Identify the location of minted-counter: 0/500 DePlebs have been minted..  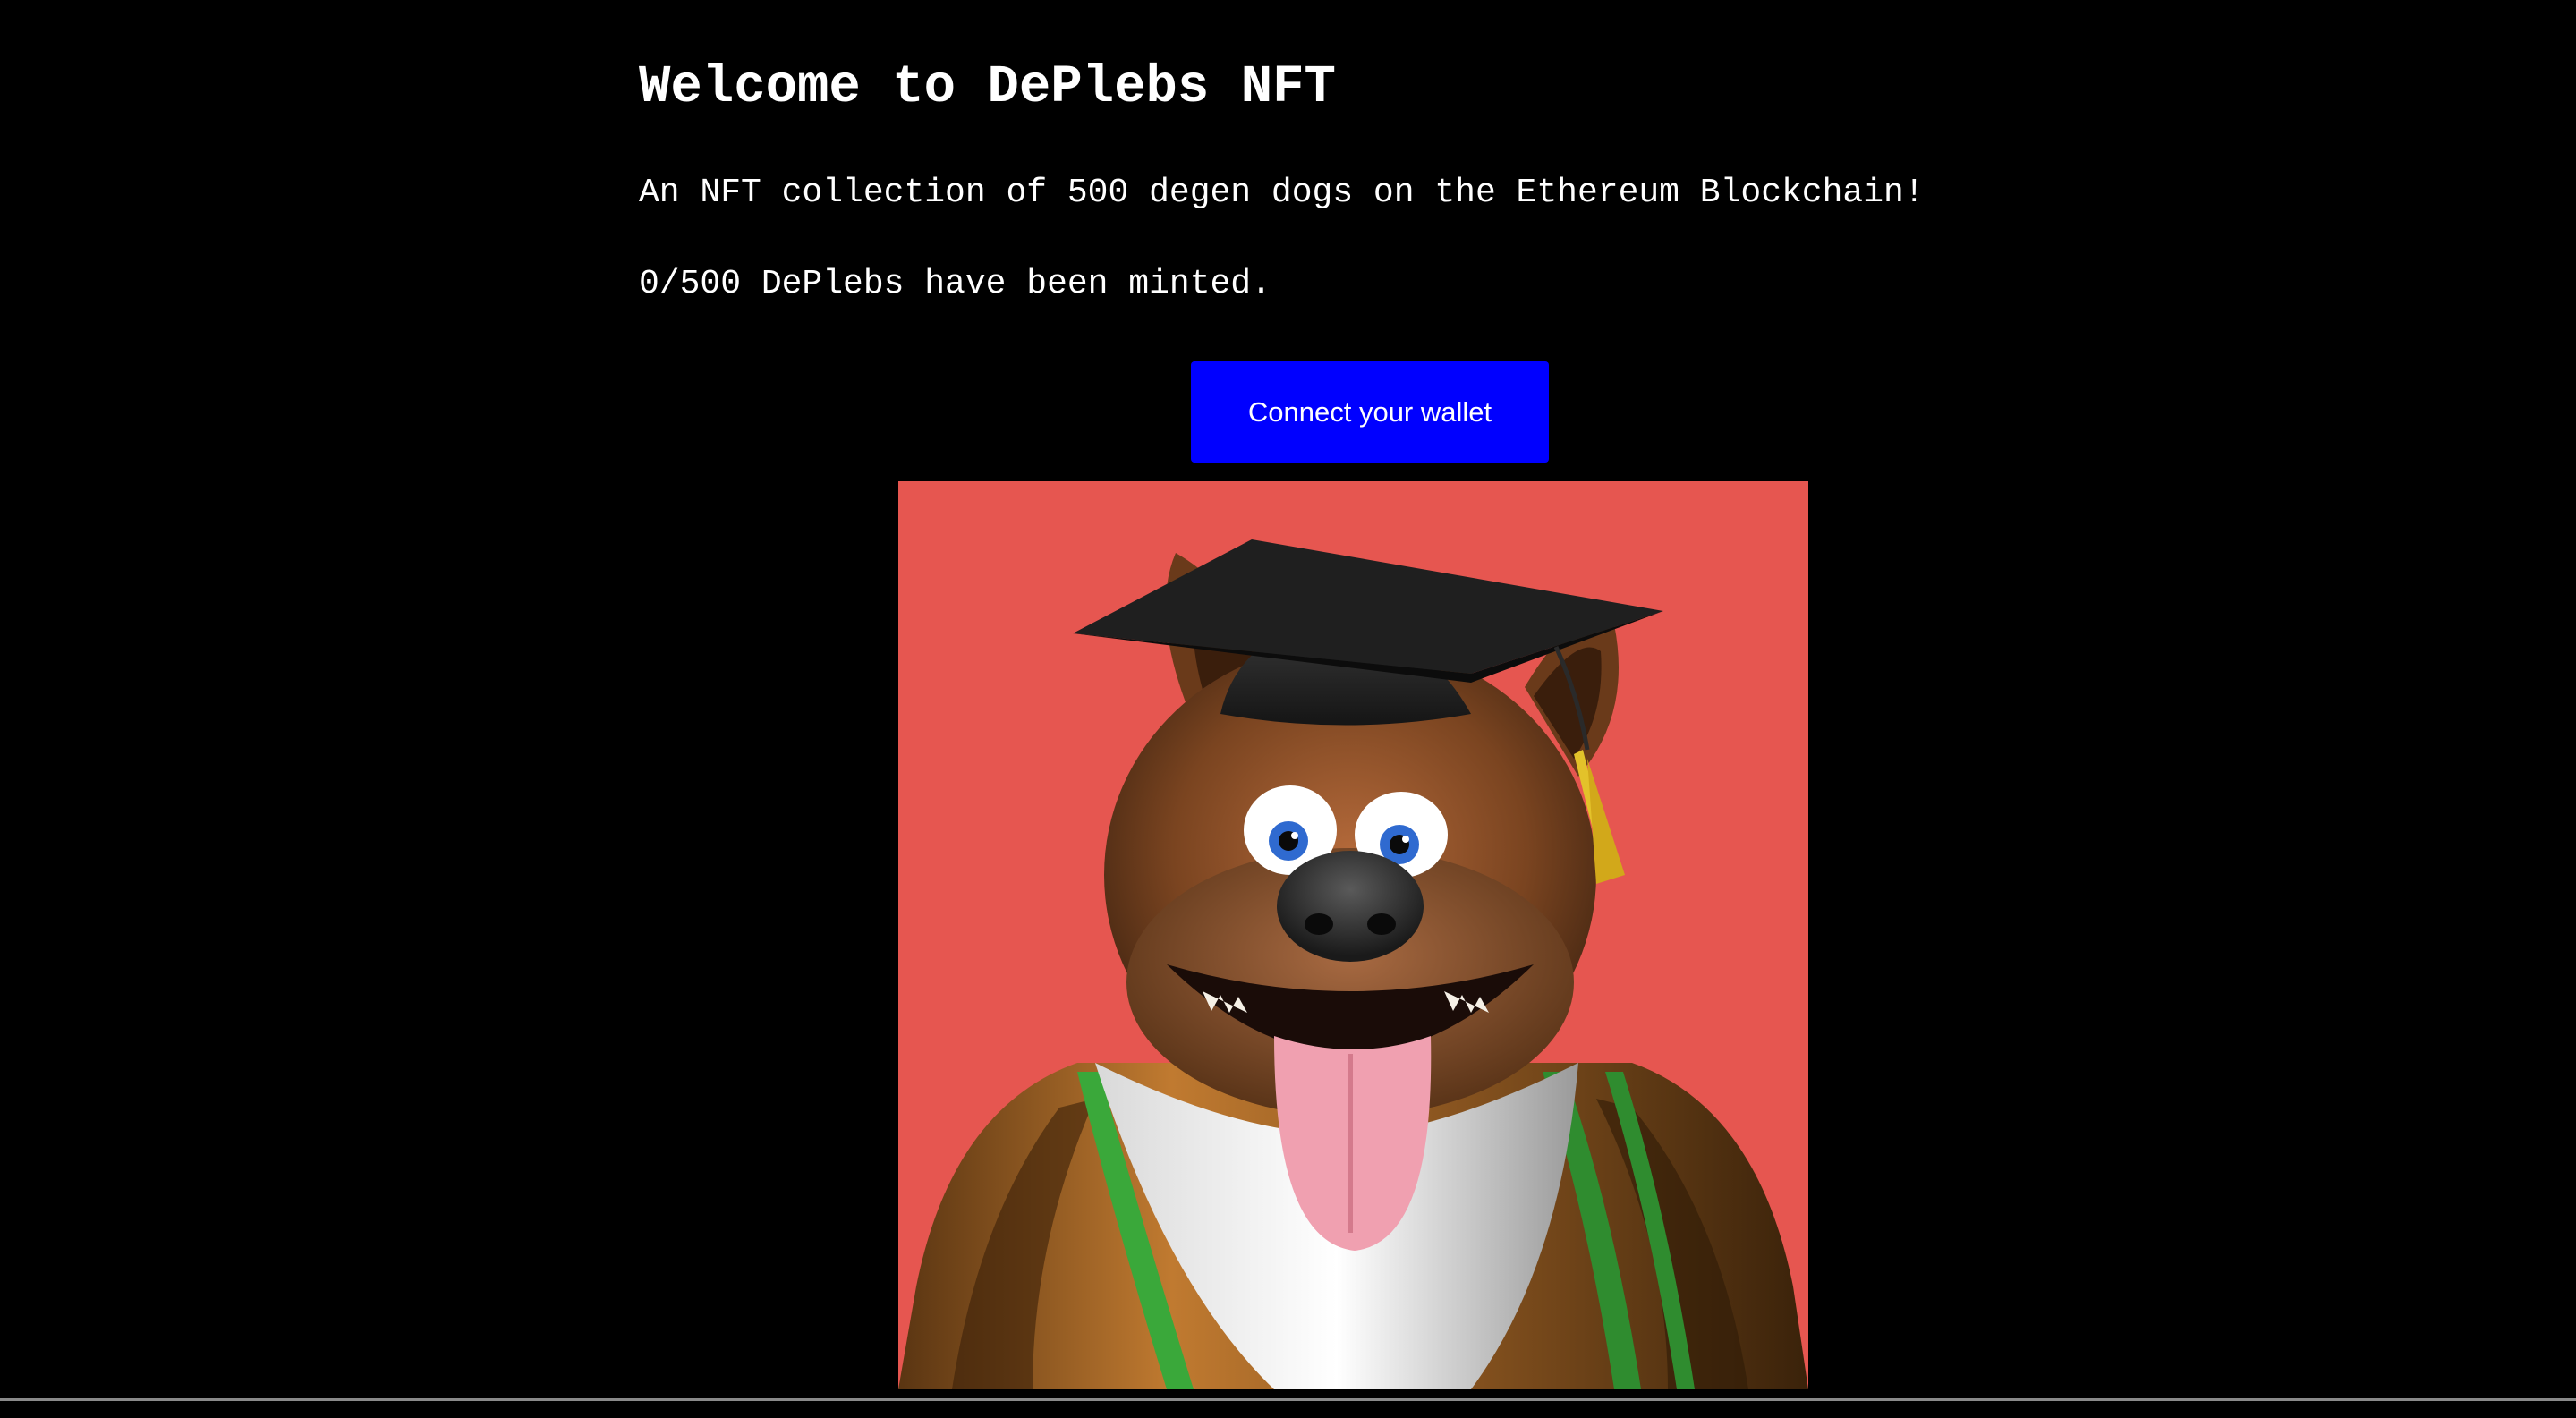
(955, 284).